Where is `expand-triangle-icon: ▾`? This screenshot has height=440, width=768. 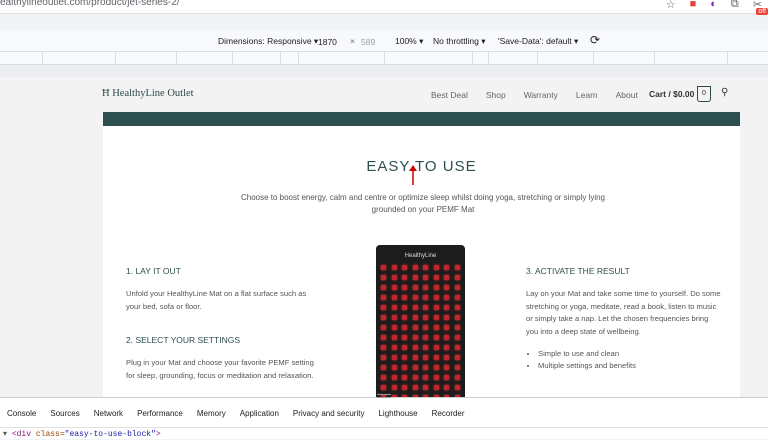
expand-triangle-icon: ▾ is located at coordinates (5, 434).